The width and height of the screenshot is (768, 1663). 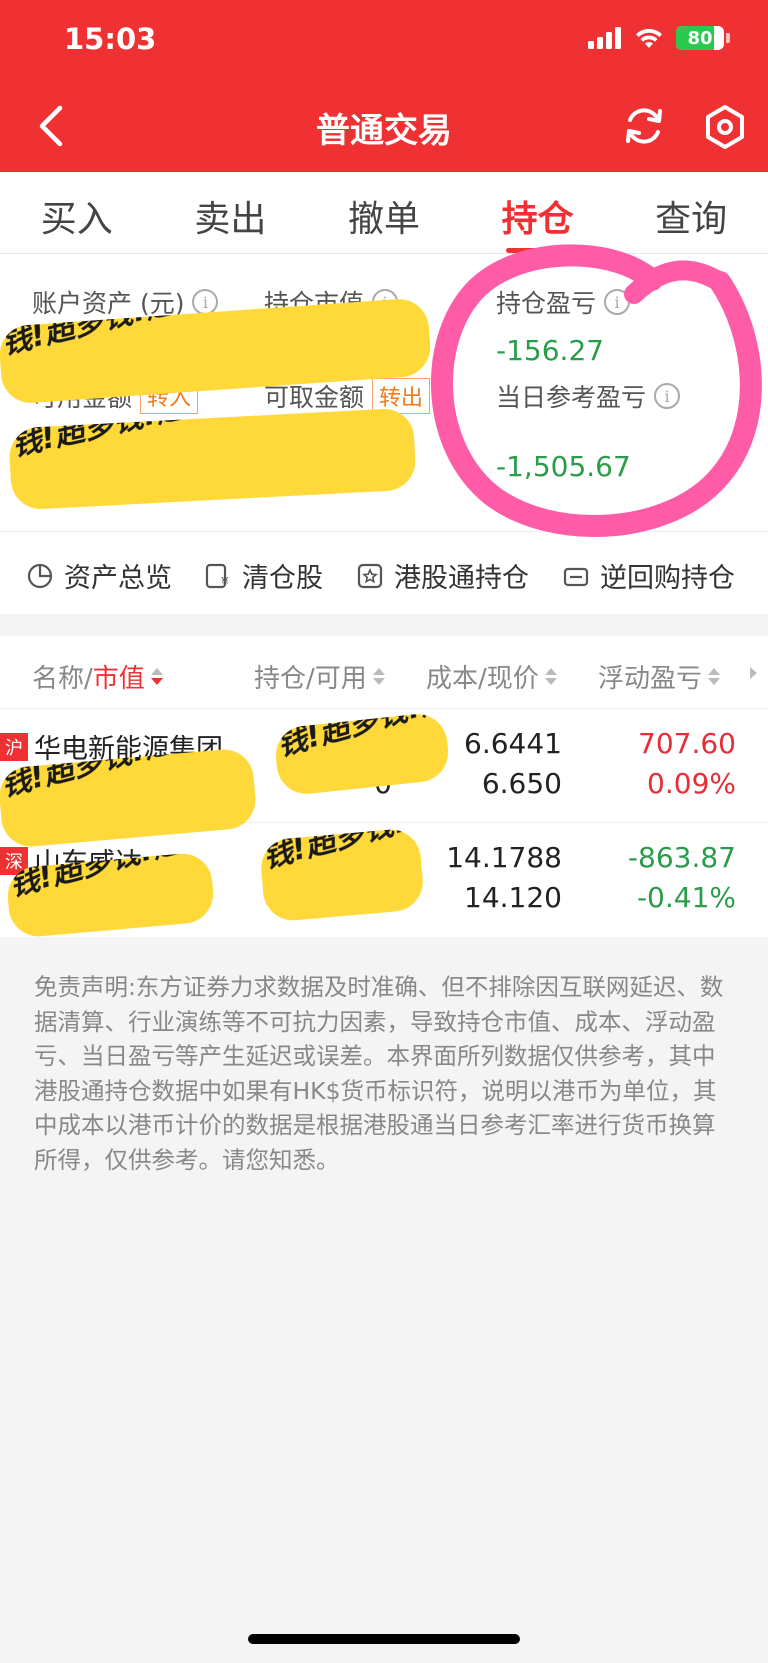 What do you see at coordinates (384, 86) in the screenshot?
I see `top-bar: 15:03 80 普通交易` at bounding box center [384, 86].